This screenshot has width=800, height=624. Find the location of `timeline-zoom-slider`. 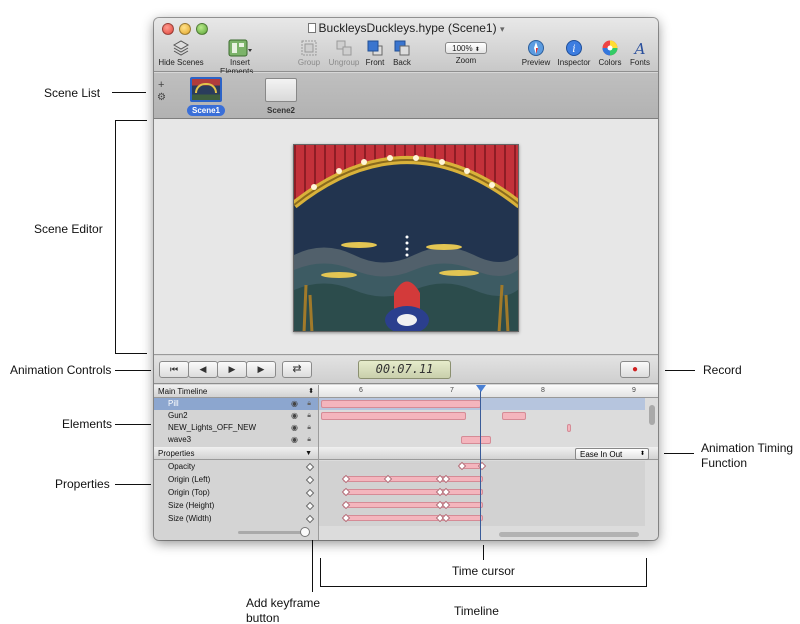

timeline-zoom-slider is located at coordinates (273, 532).